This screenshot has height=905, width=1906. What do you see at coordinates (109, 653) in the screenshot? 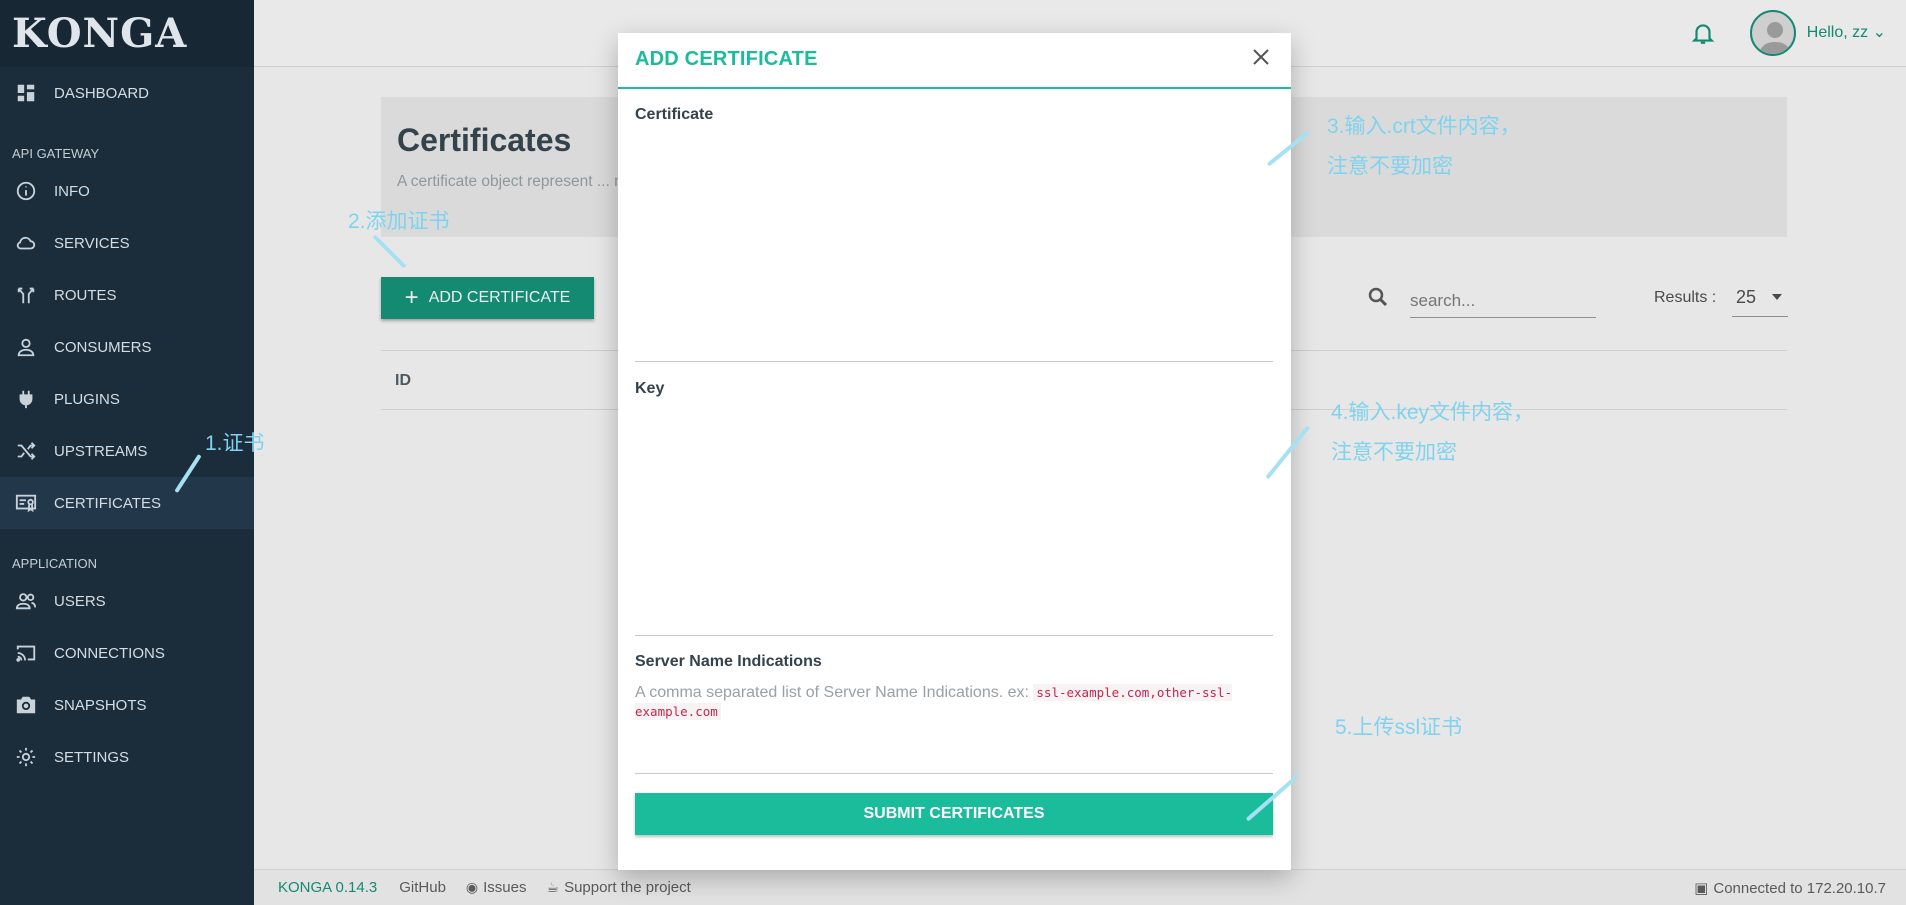
I see `sidebar-item-label: CONNECTIONS` at bounding box center [109, 653].